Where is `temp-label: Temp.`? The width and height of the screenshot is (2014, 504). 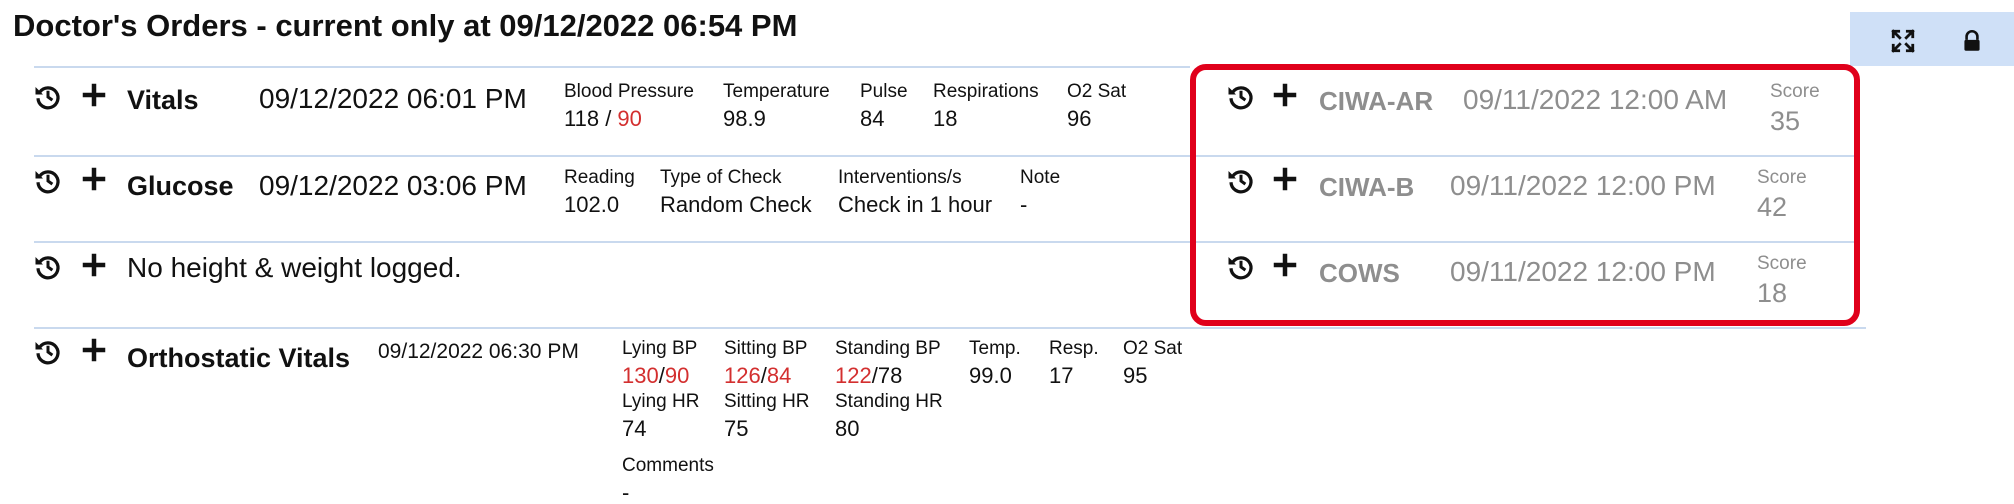 temp-label: Temp. is located at coordinates (995, 348).